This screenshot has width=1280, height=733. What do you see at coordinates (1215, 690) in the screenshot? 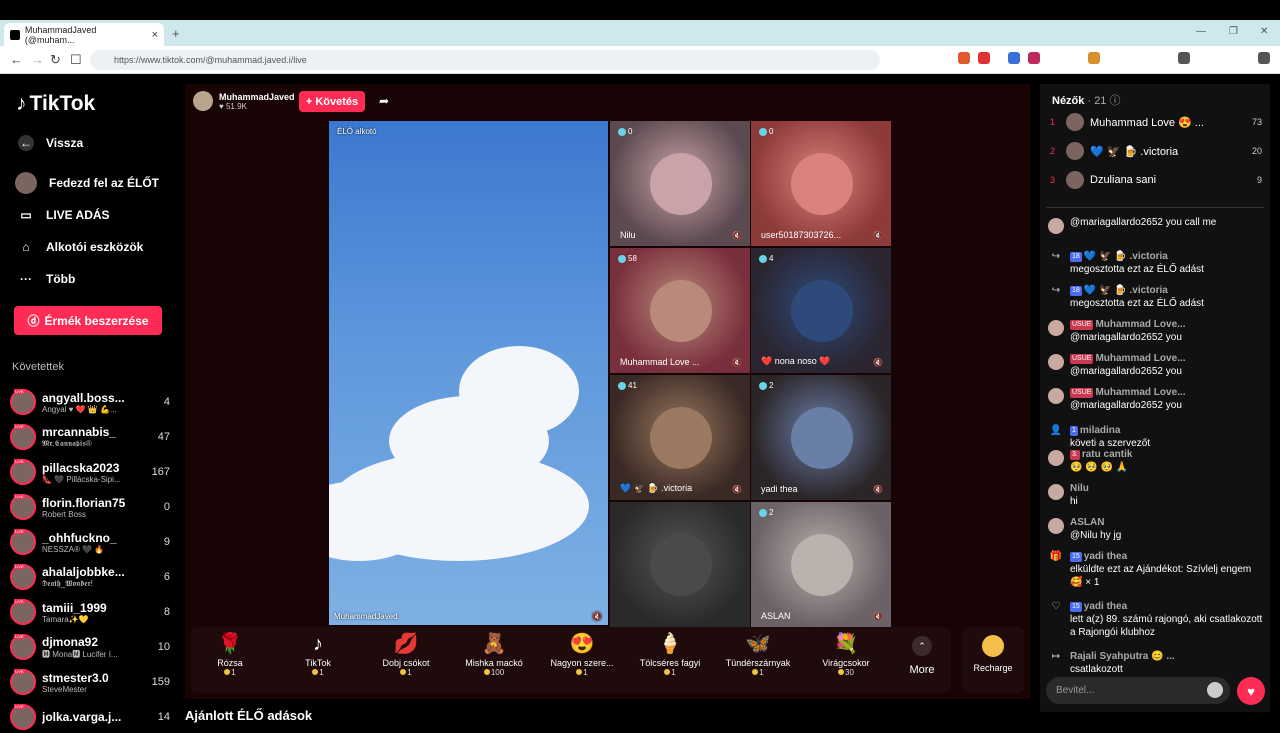
I see `emoji-icon` at bounding box center [1215, 690].